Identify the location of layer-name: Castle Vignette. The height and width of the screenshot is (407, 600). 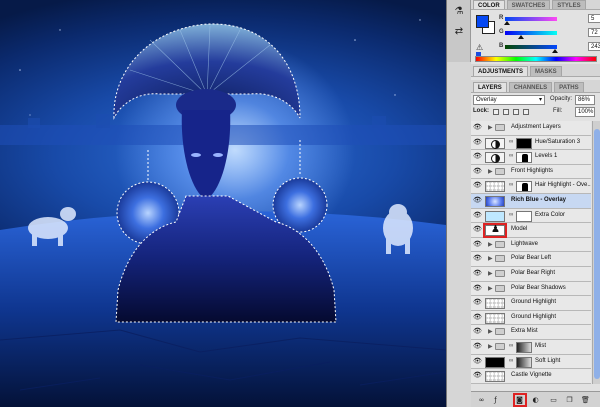
(531, 375).